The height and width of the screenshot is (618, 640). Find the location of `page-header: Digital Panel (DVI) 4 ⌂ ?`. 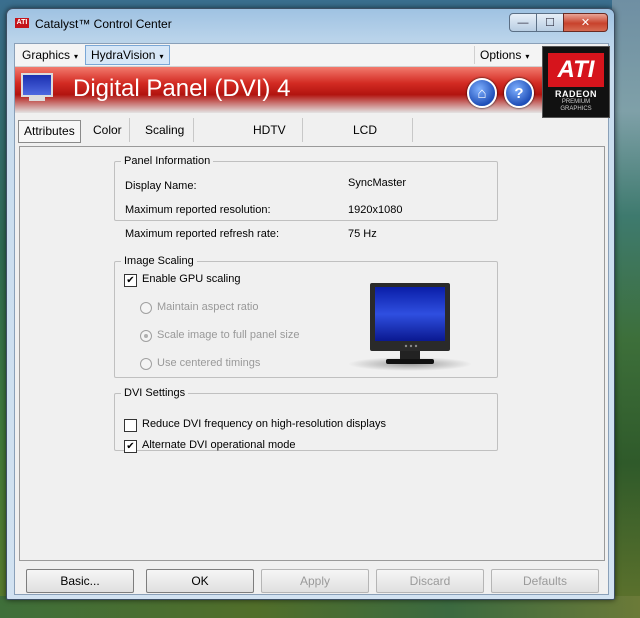

page-header: Digital Panel (DVI) 4 ⌂ ? is located at coordinates (278, 90).